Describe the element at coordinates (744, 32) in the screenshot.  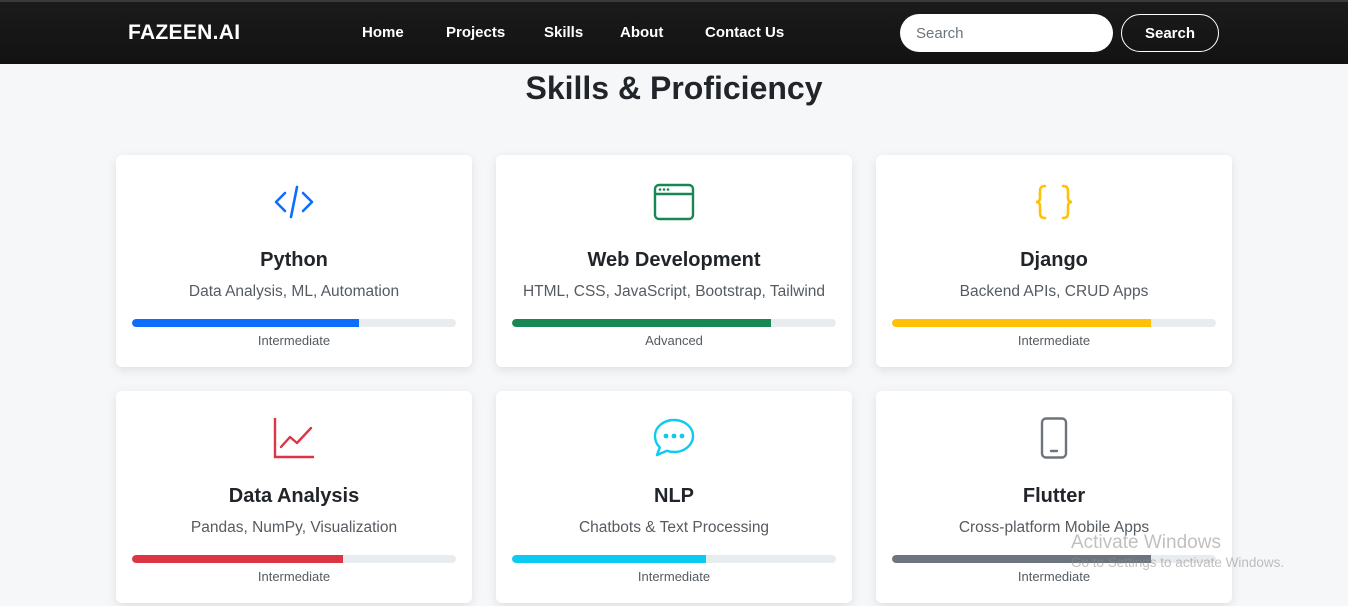
I see `nav-link-contact-us: Contact Us` at that location.